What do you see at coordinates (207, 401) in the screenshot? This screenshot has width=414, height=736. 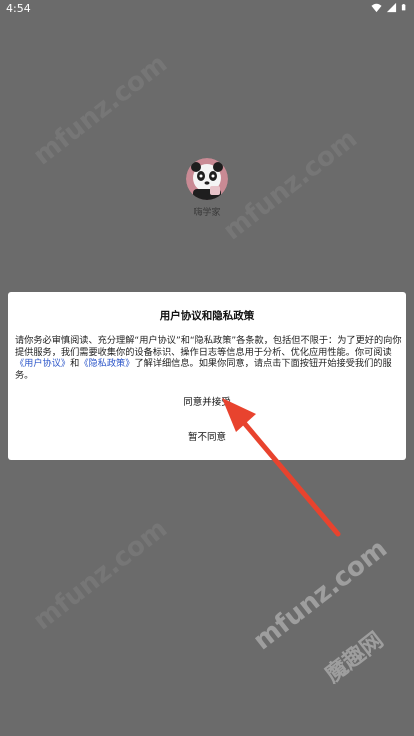 I see `agree-button: 同意并接受` at bounding box center [207, 401].